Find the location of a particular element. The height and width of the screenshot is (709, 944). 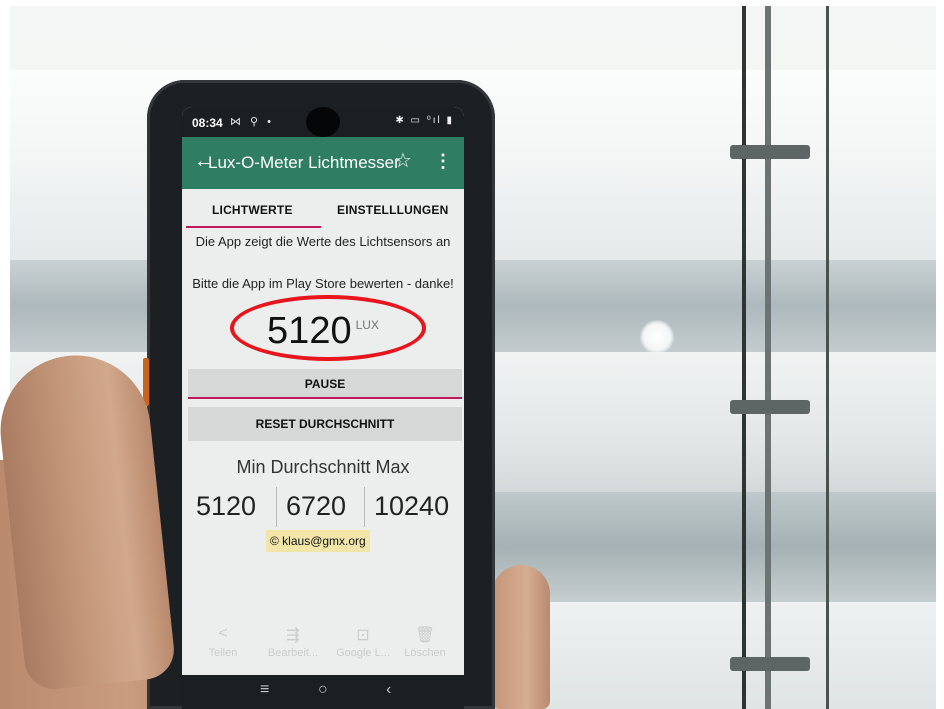

tab-indicator is located at coordinates (253, 227).